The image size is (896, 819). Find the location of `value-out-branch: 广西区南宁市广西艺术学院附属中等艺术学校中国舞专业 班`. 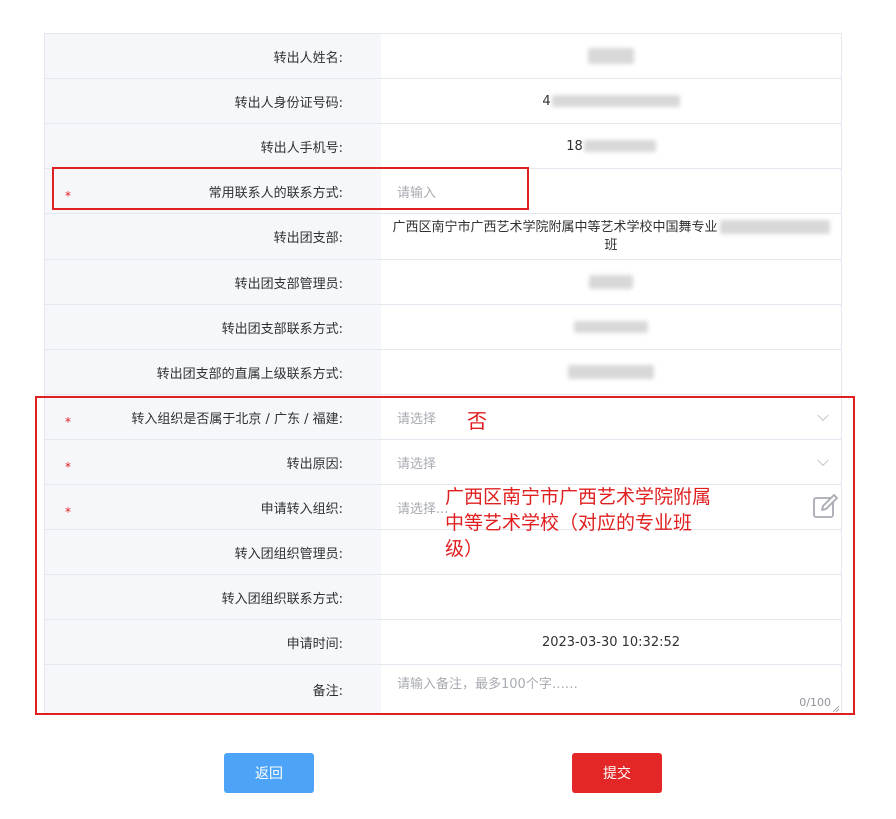

value-out-branch: 广西区南宁市广西艺术学院附属中等艺术学校中国舞专业 班 is located at coordinates (611, 236).